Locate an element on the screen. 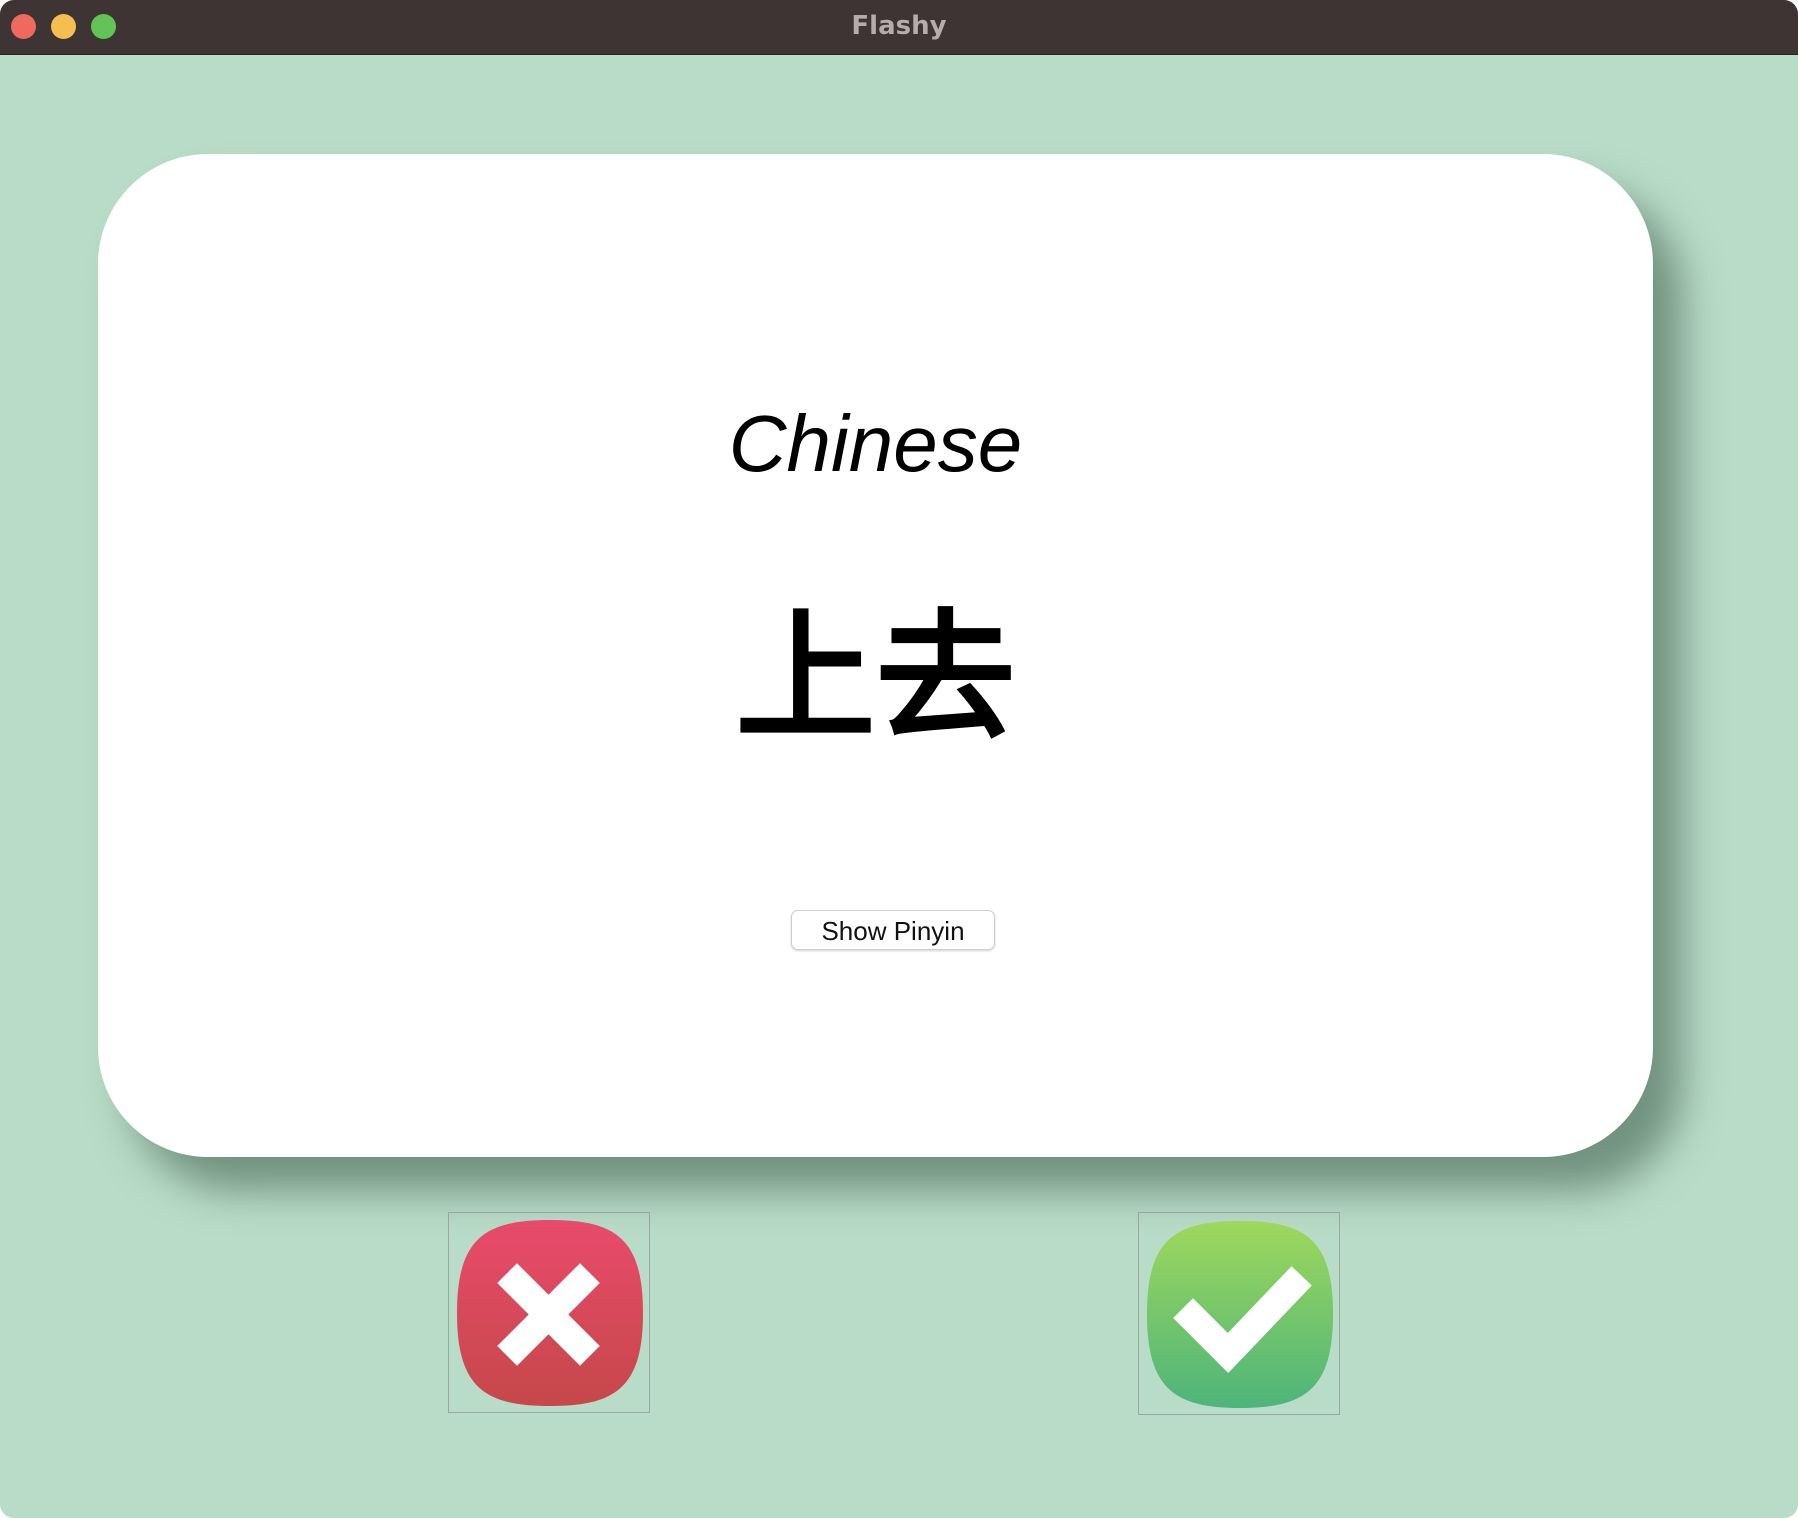  card-word: 上去 is located at coordinates (875, 678).